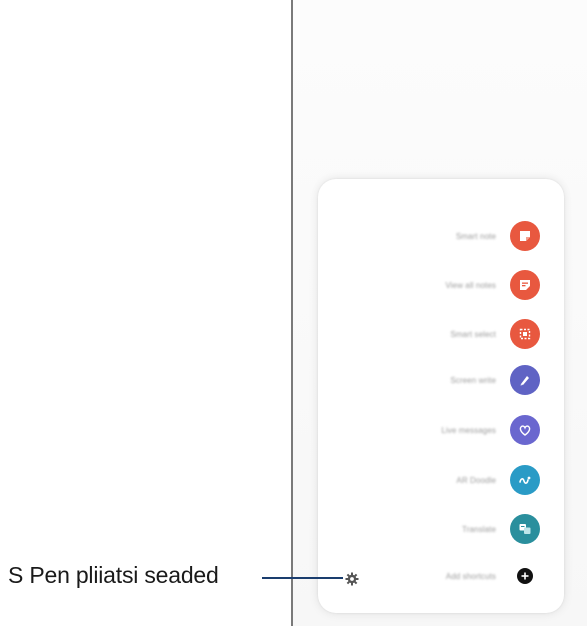 The width and height of the screenshot is (587, 626). I want to click on callout-leader-line, so click(302, 578).